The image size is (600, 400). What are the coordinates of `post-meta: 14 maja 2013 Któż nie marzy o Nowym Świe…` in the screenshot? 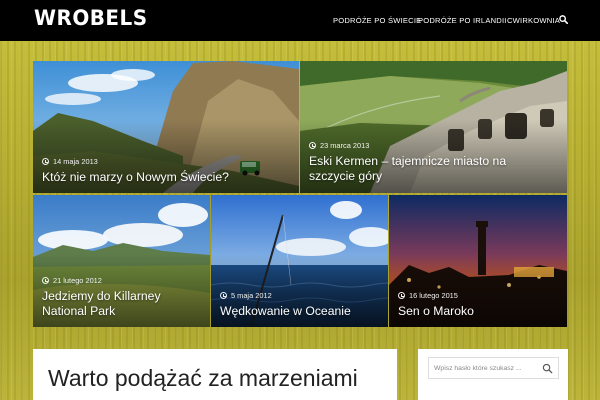 It's located at (135, 171).